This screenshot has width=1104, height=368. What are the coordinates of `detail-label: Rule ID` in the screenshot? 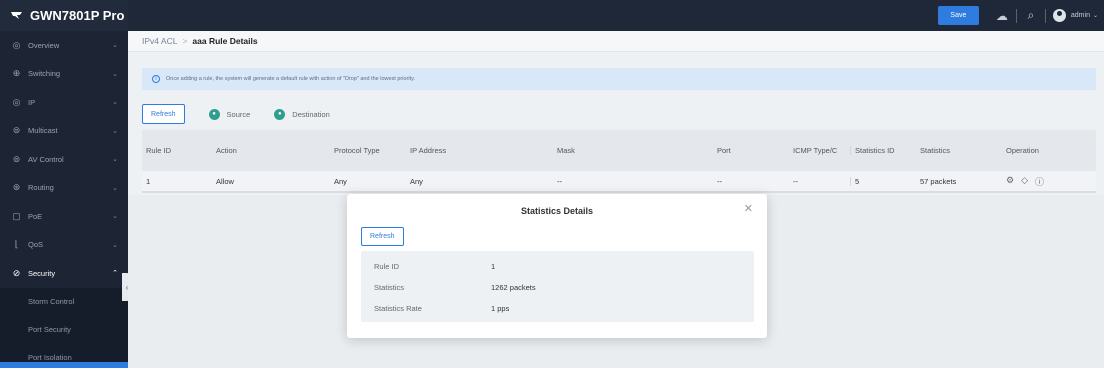 It's located at (387, 266).